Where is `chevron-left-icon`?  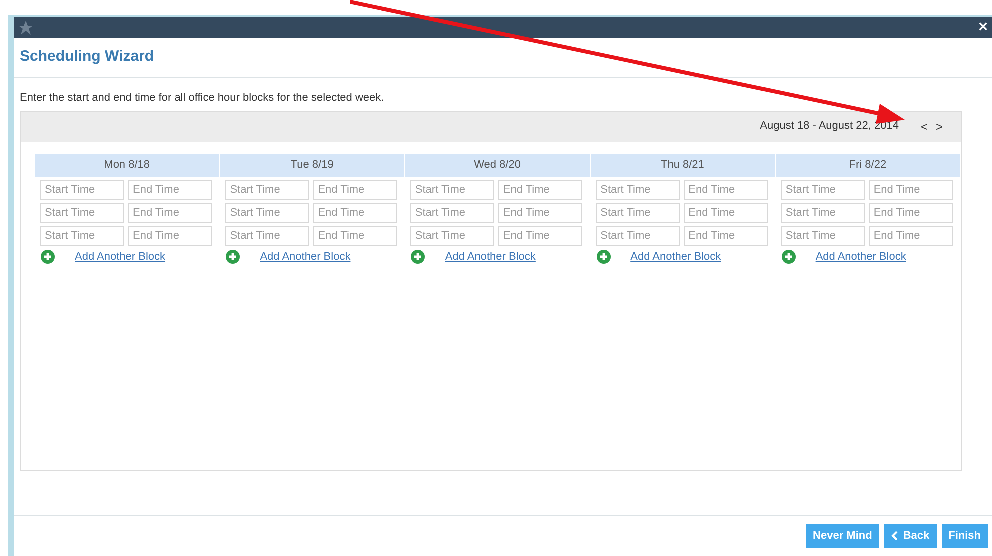
chevron-left-icon is located at coordinates (894, 536).